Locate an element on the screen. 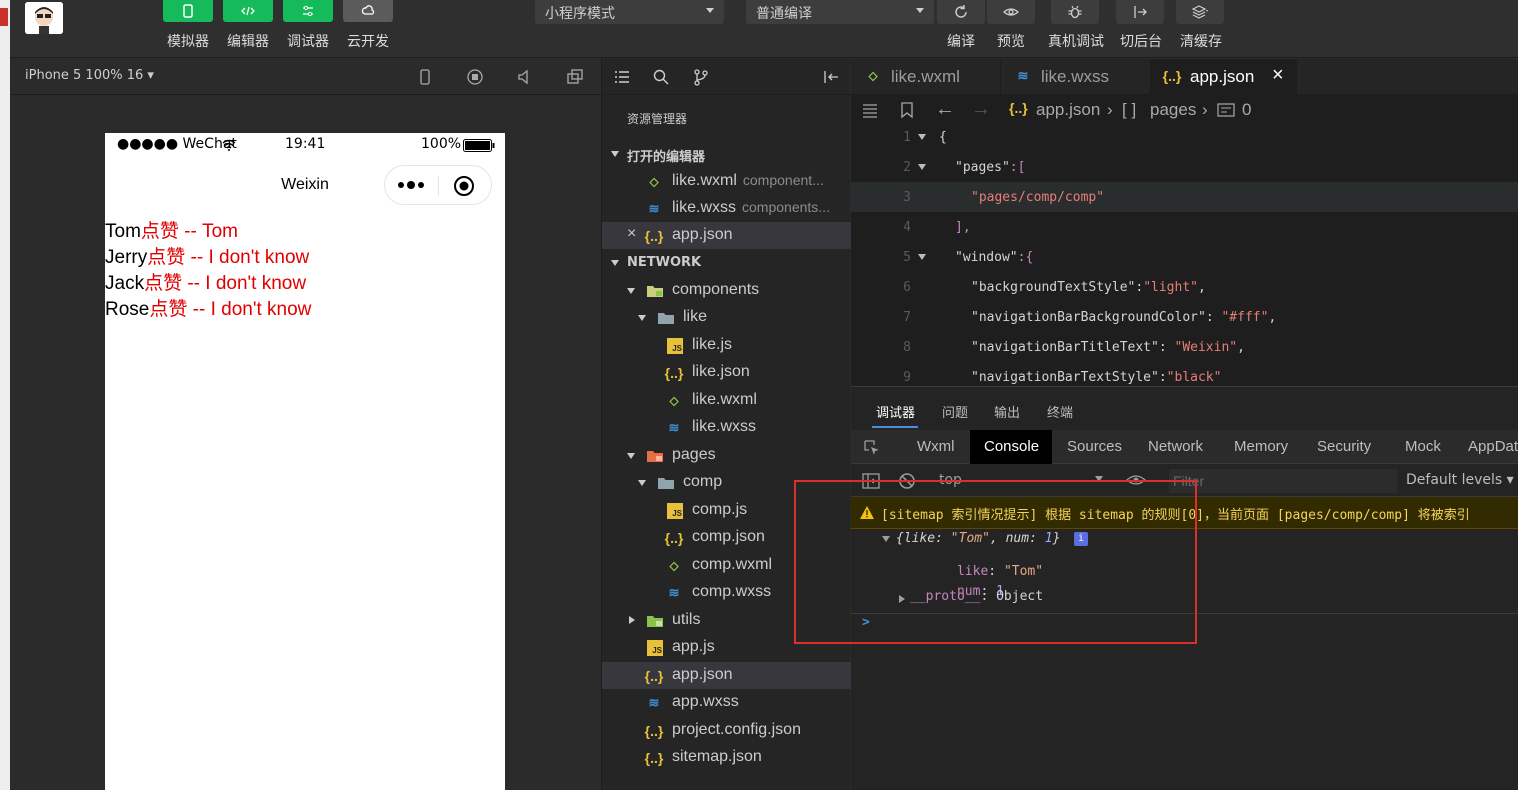 The width and height of the screenshot is (1518, 790). device-label: iPhone 5 100% 16 is located at coordinates (84, 75).